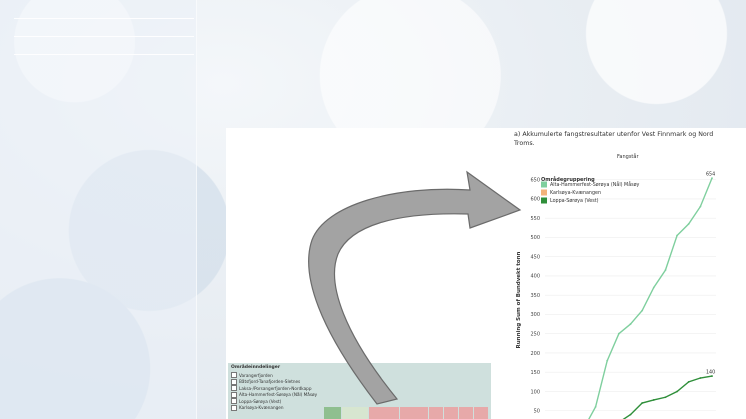  Describe the element at coordinates (535, 277) in the screenshot. I see `y-tick-label: 400` at that location.